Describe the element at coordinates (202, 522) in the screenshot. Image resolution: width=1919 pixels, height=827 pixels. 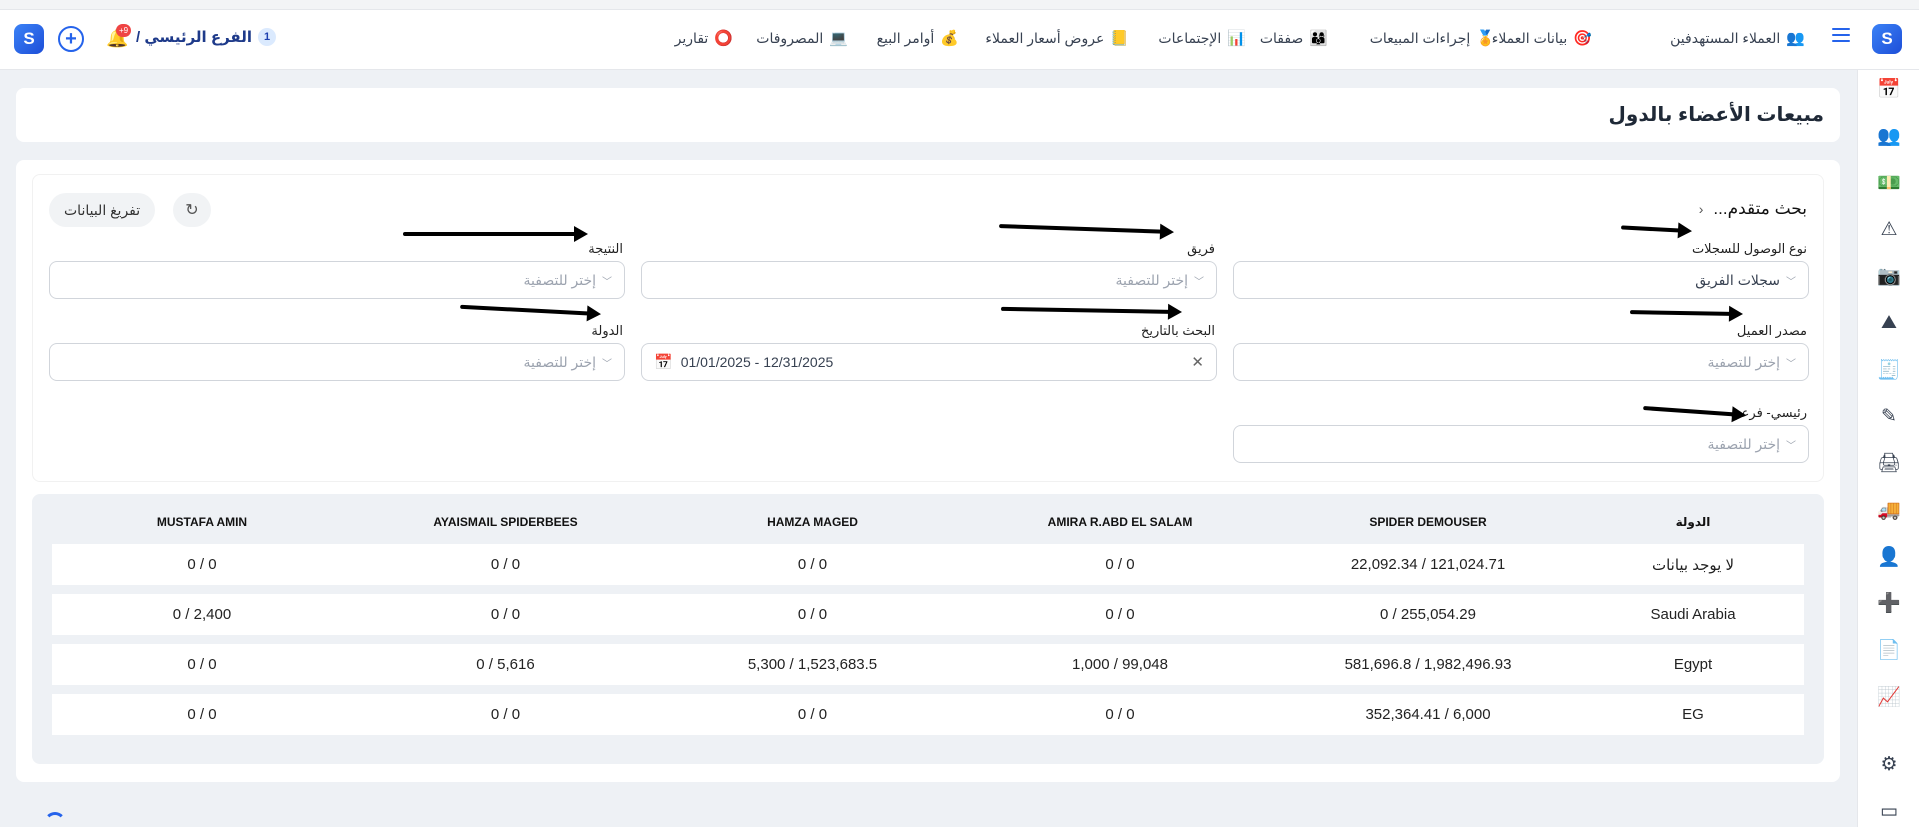
I see `header-member: MUSTAFA AMIN` at that location.